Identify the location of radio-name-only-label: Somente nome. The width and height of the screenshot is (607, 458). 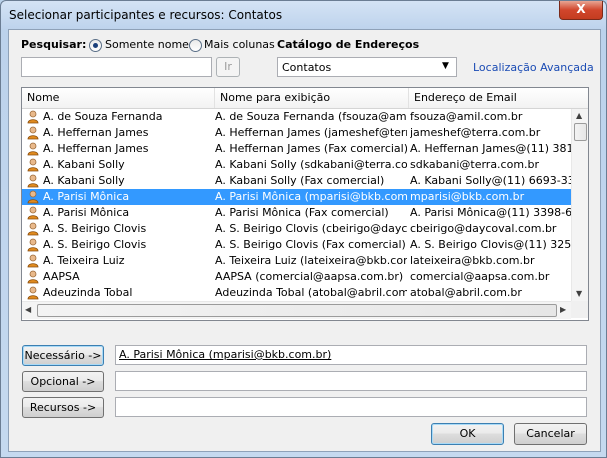
(147, 44).